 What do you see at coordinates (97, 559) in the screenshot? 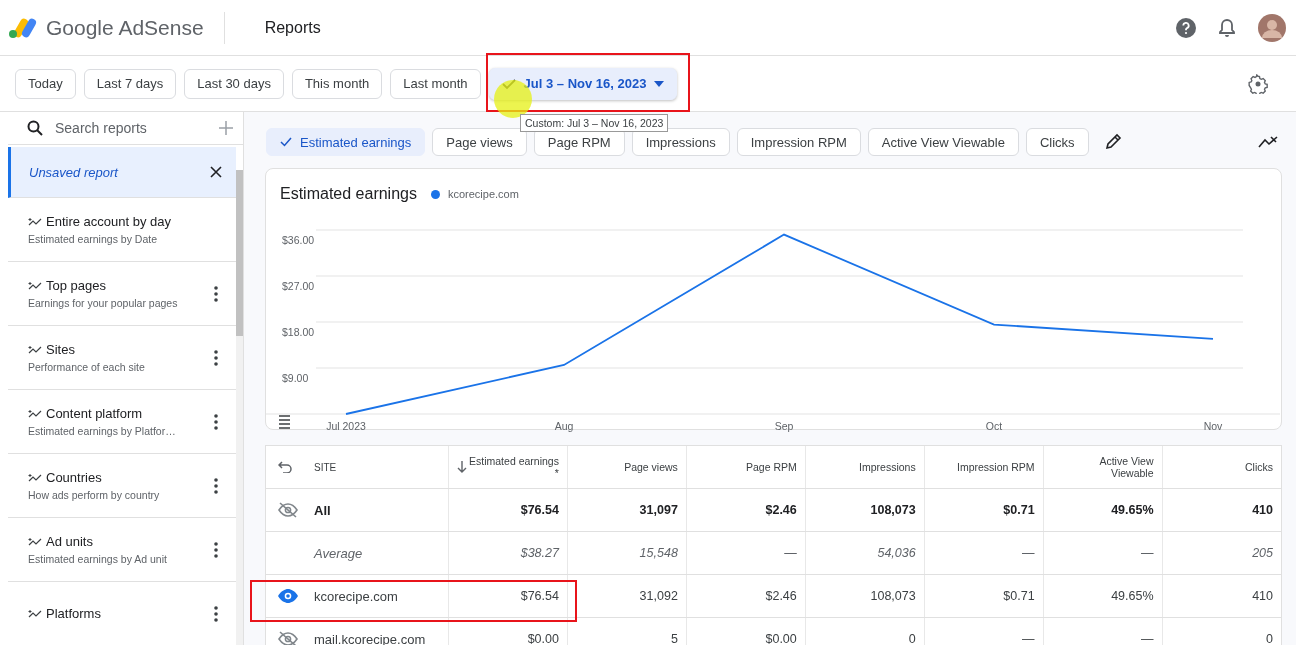
I see `report-description: Estimated earnings by Ad unit` at bounding box center [97, 559].